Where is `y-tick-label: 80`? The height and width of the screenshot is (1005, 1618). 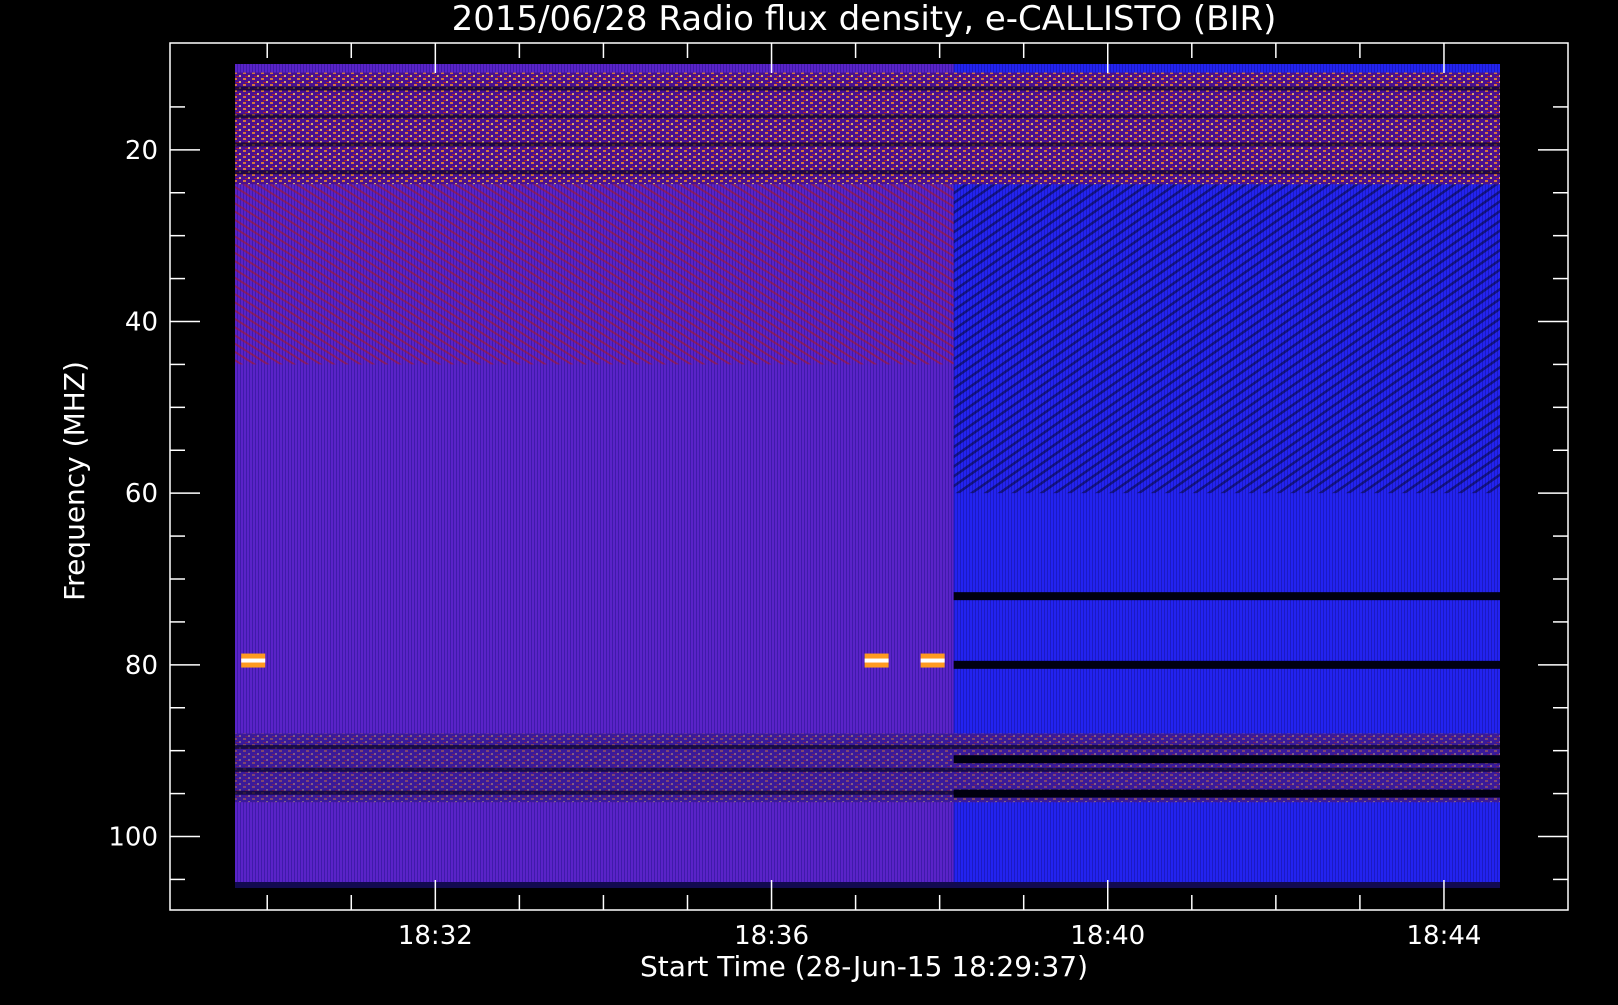
y-tick-label: 80 is located at coordinates (141, 666).